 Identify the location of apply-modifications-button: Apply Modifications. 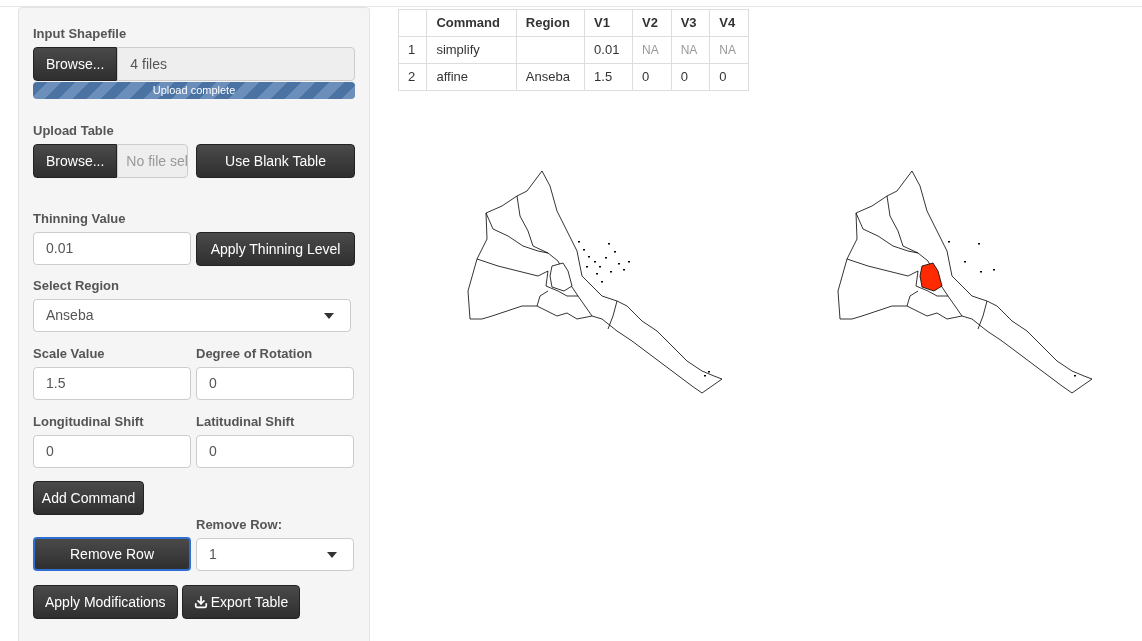
(105, 602).